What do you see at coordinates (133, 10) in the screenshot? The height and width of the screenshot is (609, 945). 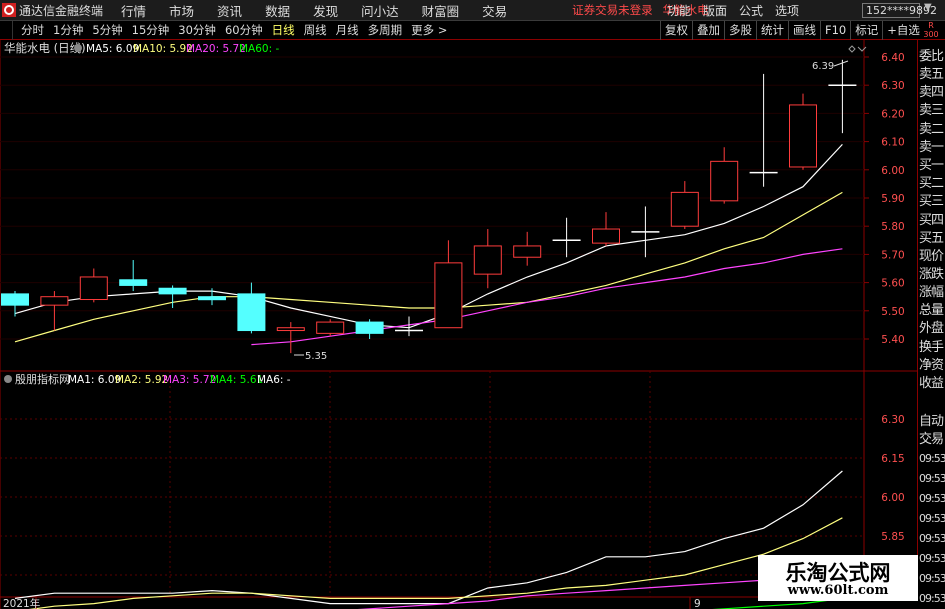 I see `menu-item-quotes: 行情` at bounding box center [133, 10].